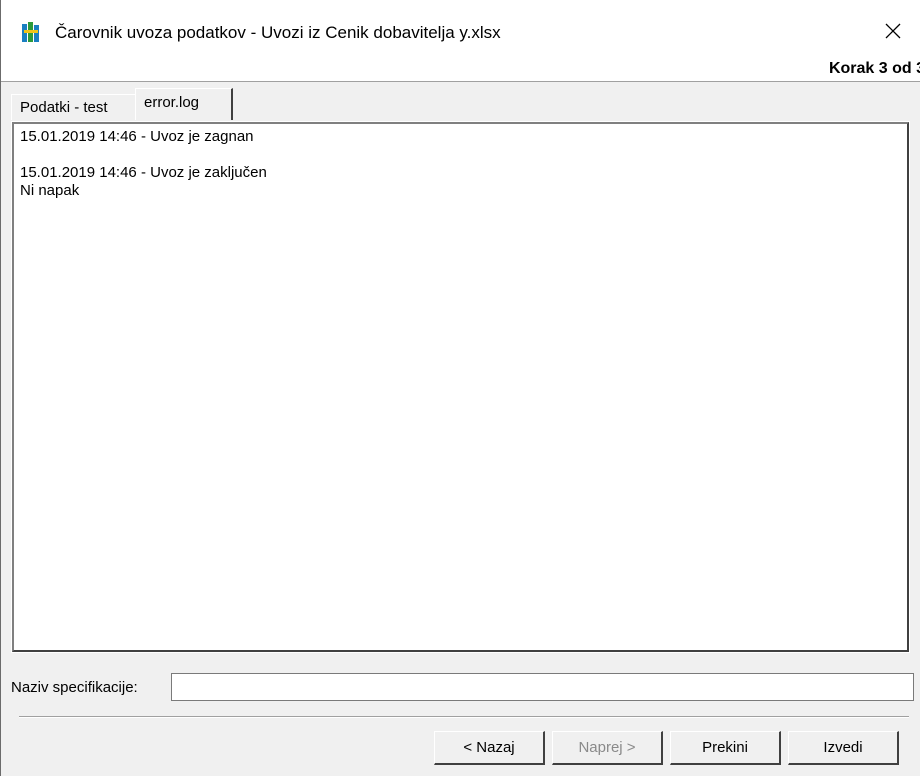  Describe the element at coordinates (542, 687) in the screenshot. I see `spec-name-input` at that location.